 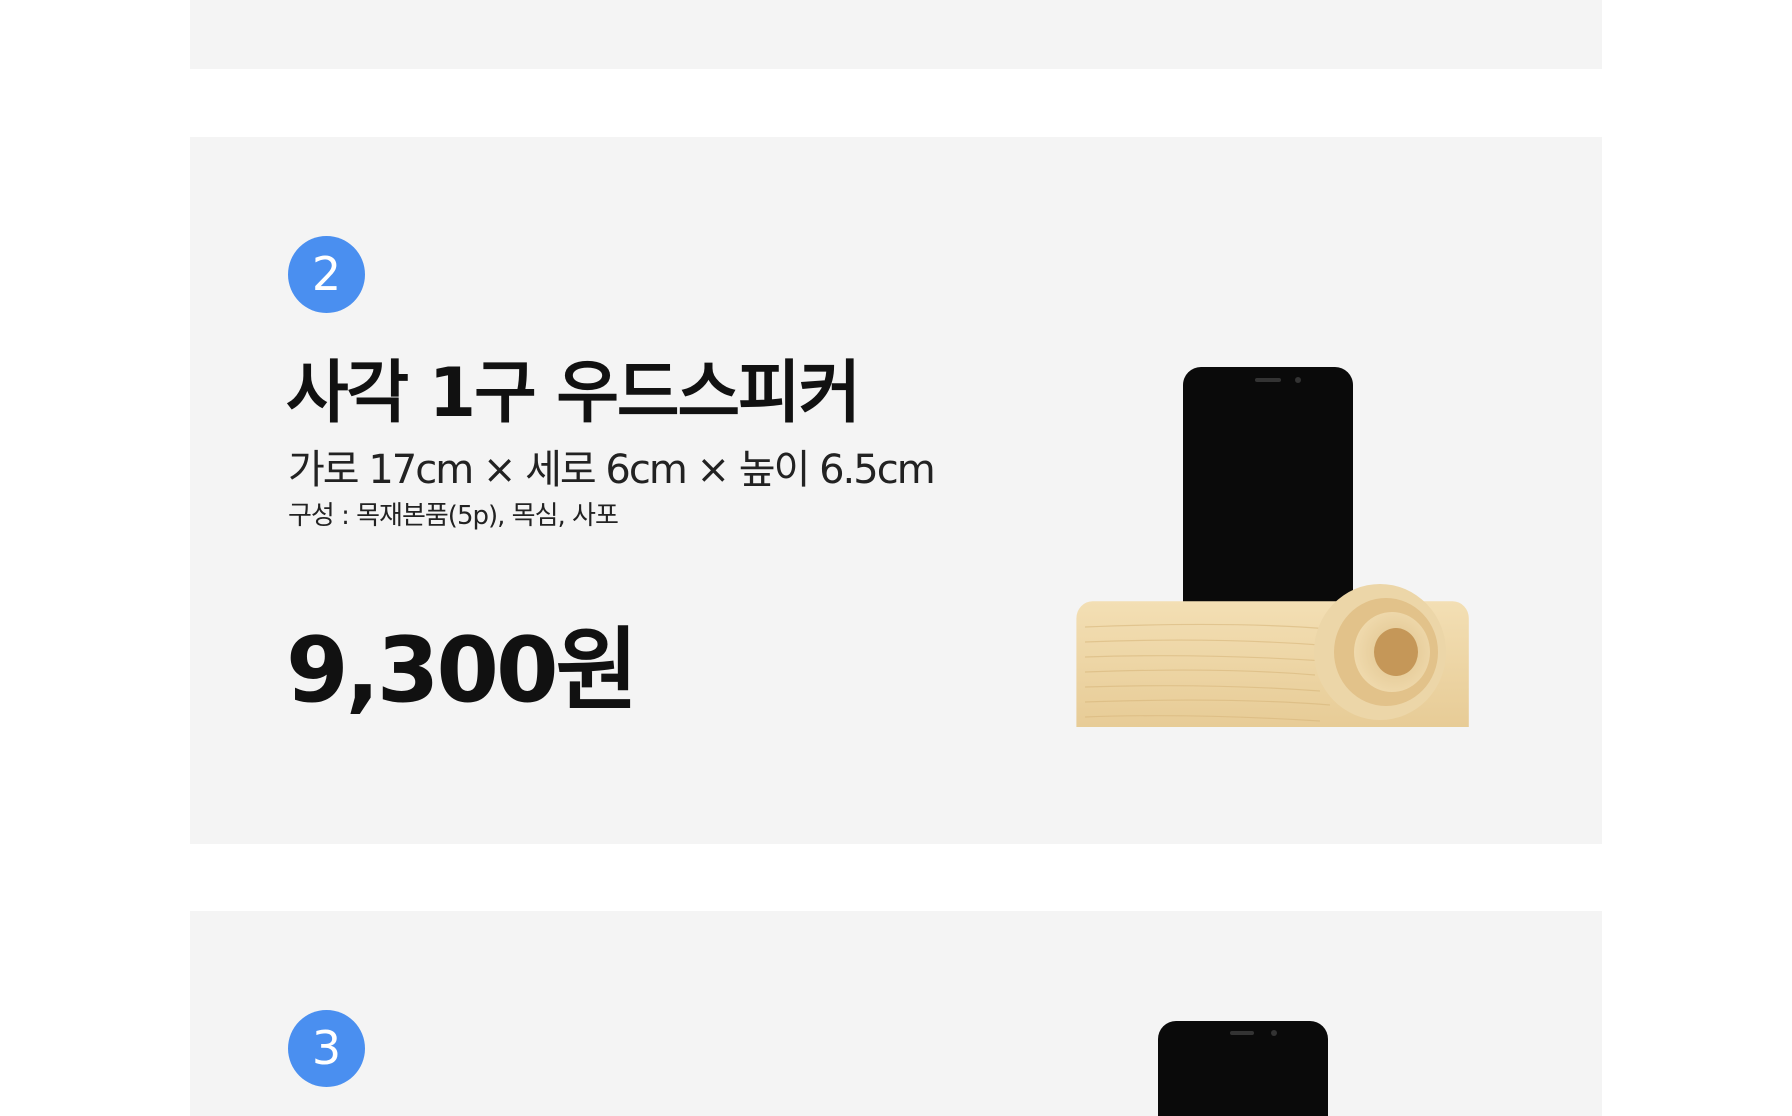 I want to click on product-card-previous, so click(x=896, y=34).